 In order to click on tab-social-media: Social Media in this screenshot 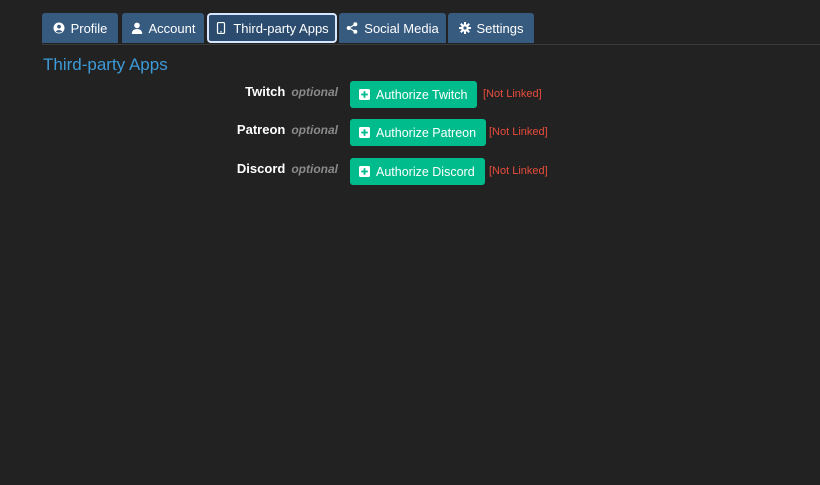, I will do `click(392, 28)`.